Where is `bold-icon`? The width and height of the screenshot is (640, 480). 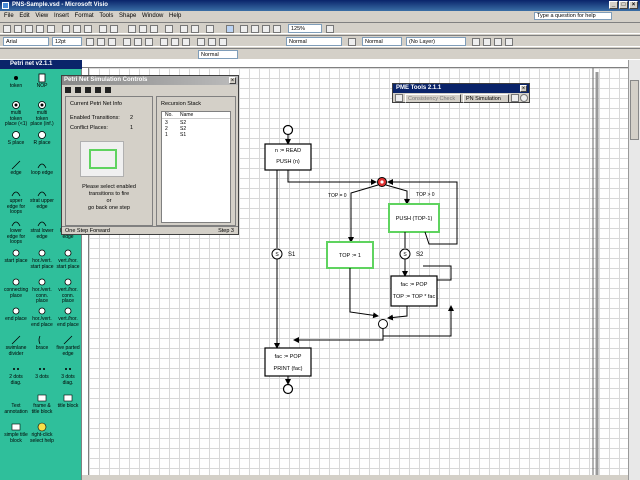
bold-icon is located at coordinates (90, 42).